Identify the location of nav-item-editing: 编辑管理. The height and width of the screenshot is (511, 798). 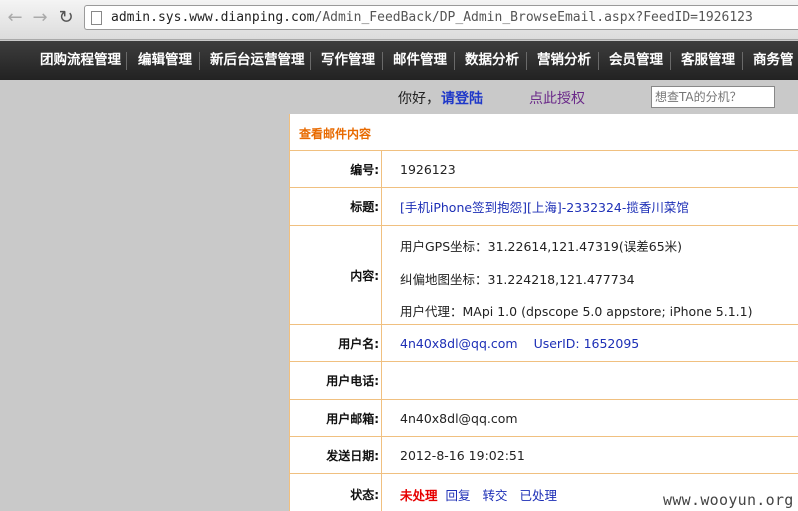
(165, 60).